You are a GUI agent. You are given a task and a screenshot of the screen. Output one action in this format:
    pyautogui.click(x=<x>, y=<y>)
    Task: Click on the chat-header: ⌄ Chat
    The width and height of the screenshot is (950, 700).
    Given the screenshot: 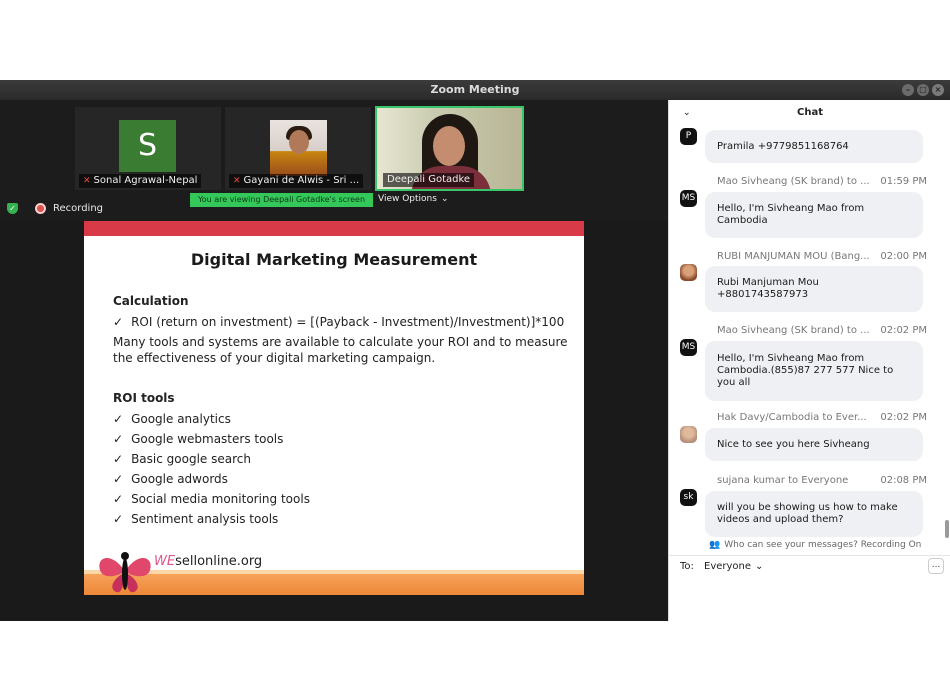 What is the action you would take?
    pyautogui.click(x=809, y=113)
    